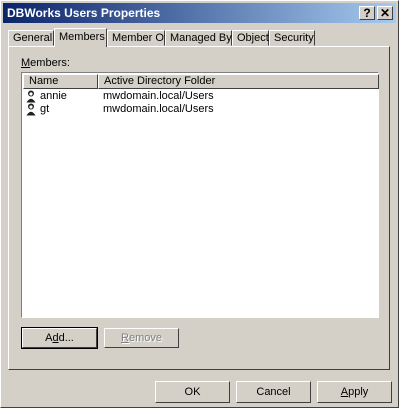 This screenshot has width=401, height=412. What do you see at coordinates (45, 109) in the screenshot?
I see `member-name: gt` at bounding box center [45, 109].